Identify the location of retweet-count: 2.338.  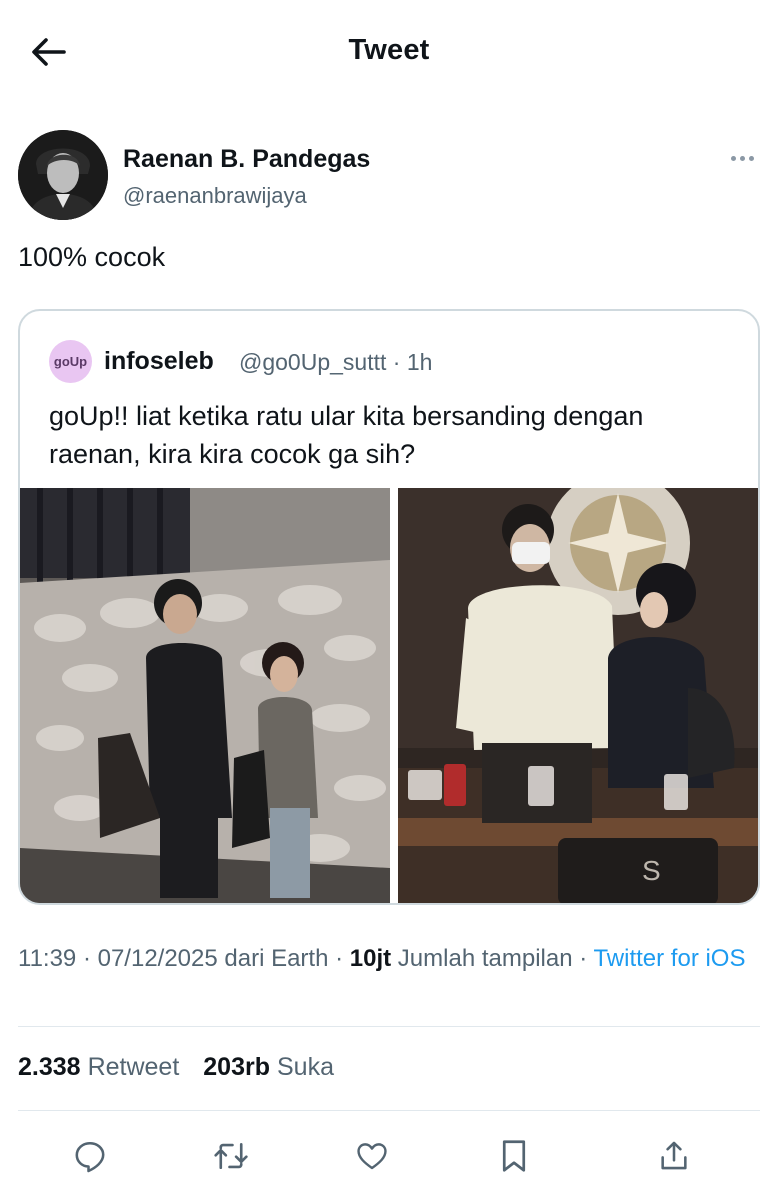
(49, 1067).